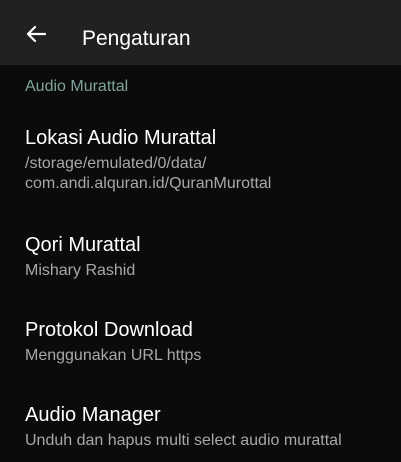 This screenshot has width=401, height=462. What do you see at coordinates (109, 330) in the screenshot?
I see `pref-title: Protokol Download` at bounding box center [109, 330].